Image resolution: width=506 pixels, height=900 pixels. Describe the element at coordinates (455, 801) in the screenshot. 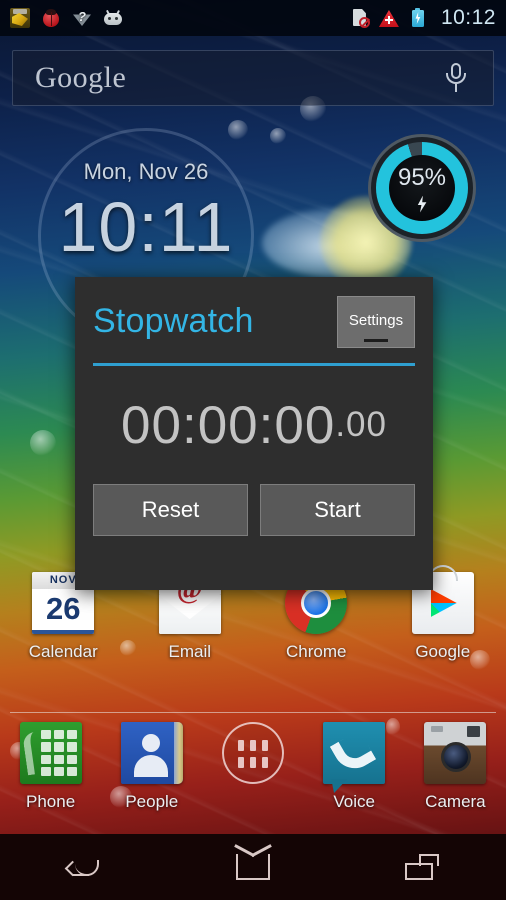

I see `dock-label-camera: Camera` at that location.